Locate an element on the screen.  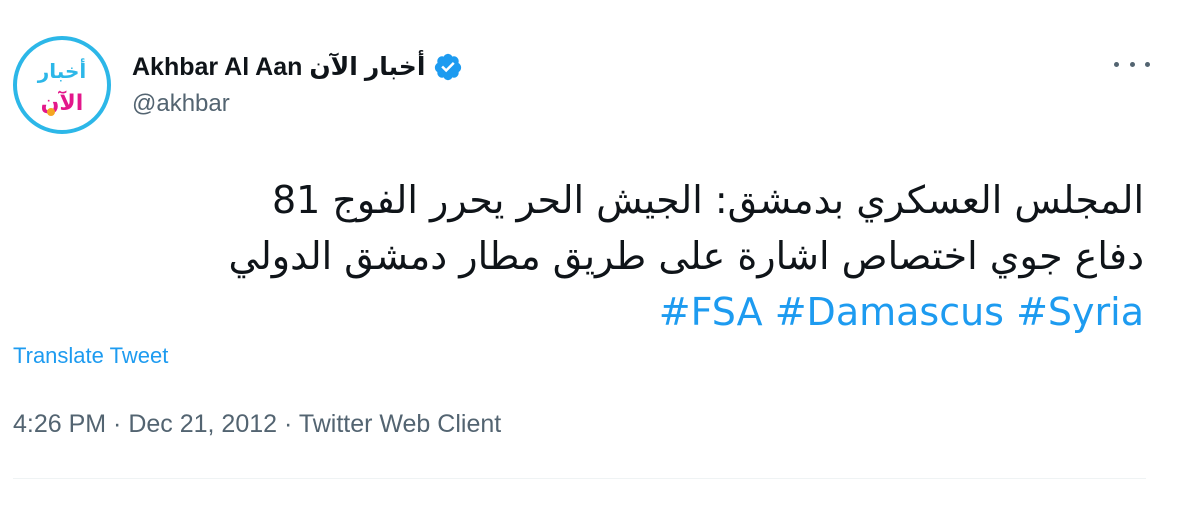
handle: @akhbar is located at coordinates (181, 104).